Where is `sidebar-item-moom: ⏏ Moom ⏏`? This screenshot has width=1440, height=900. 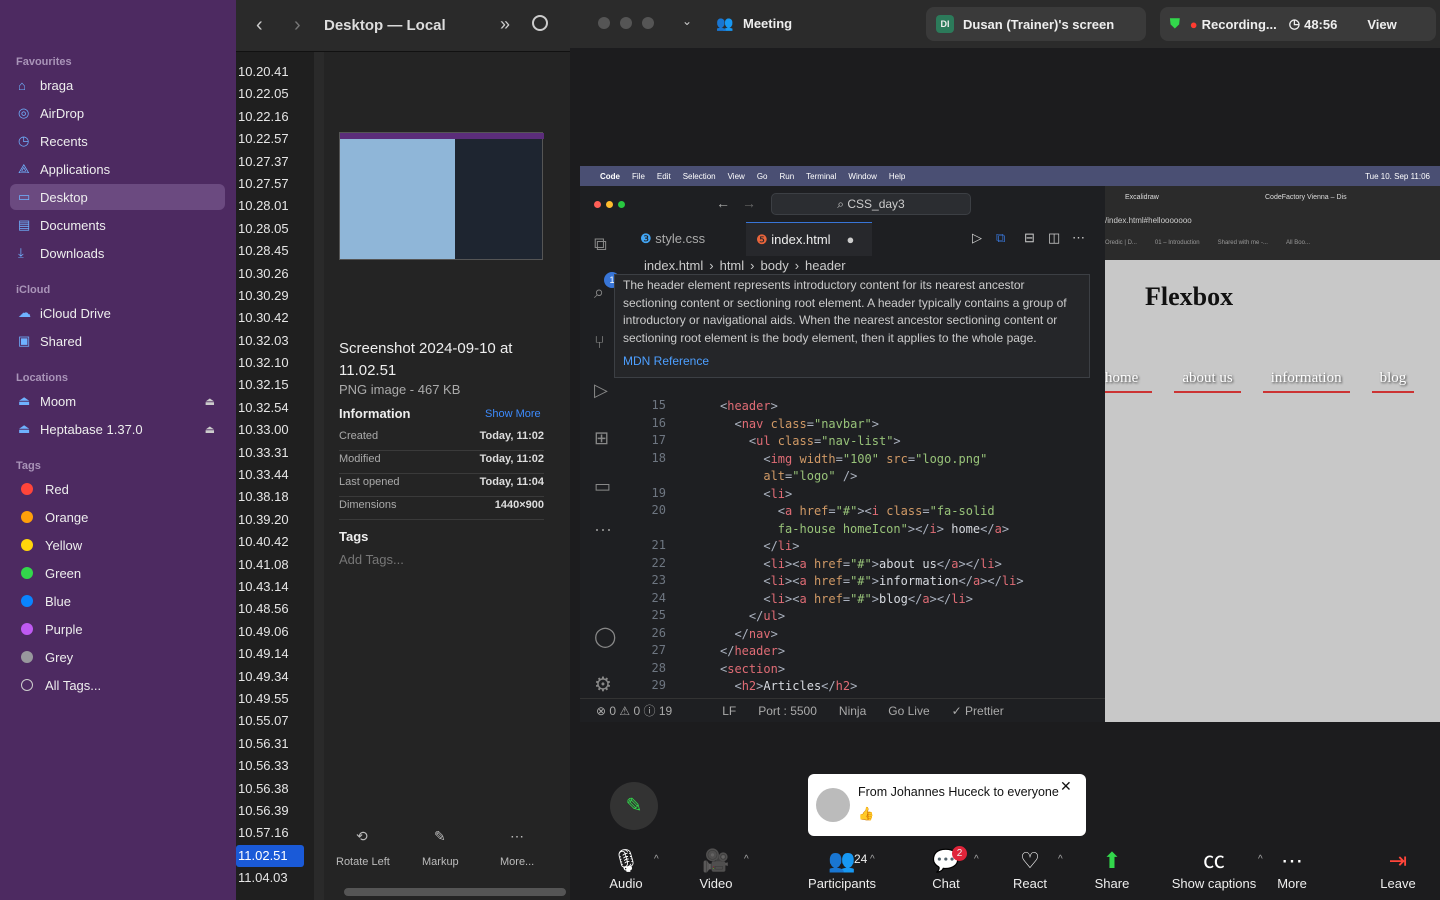 sidebar-item-moom: ⏏ Moom ⏏ is located at coordinates (117, 401).